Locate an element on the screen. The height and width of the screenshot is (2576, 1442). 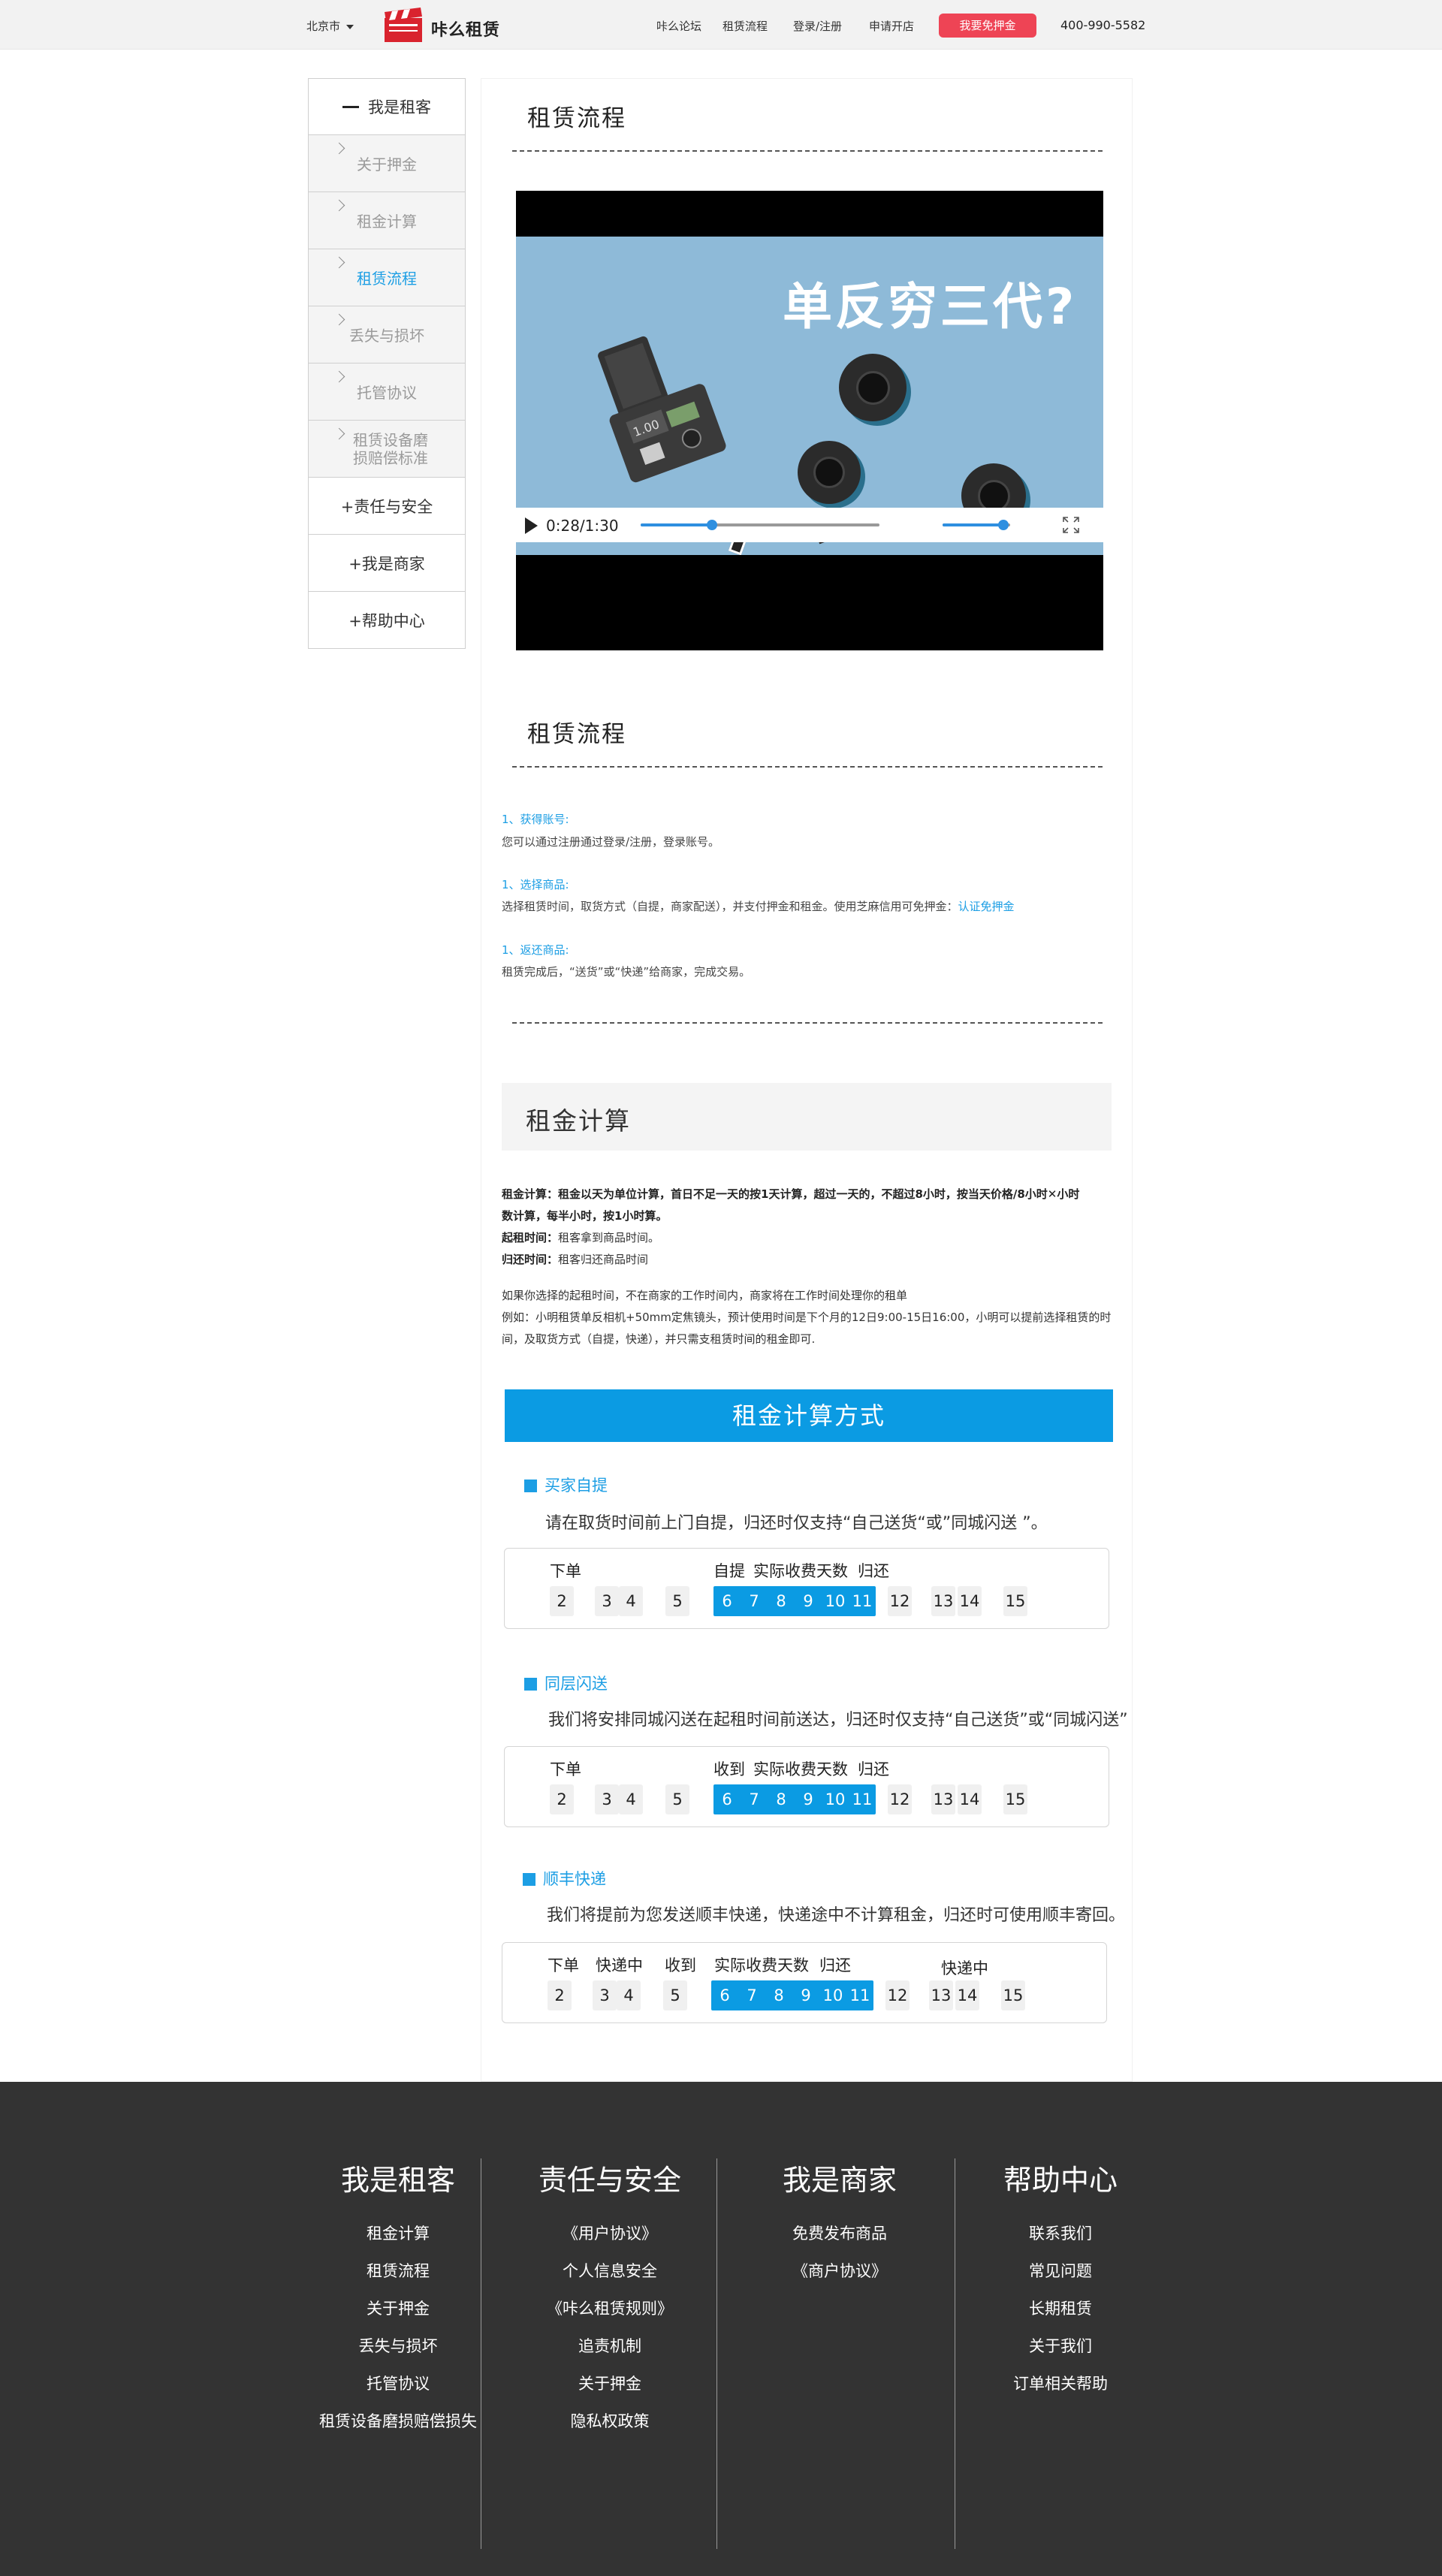
footer-link: 《商户协议》 is located at coordinates (840, 2271).